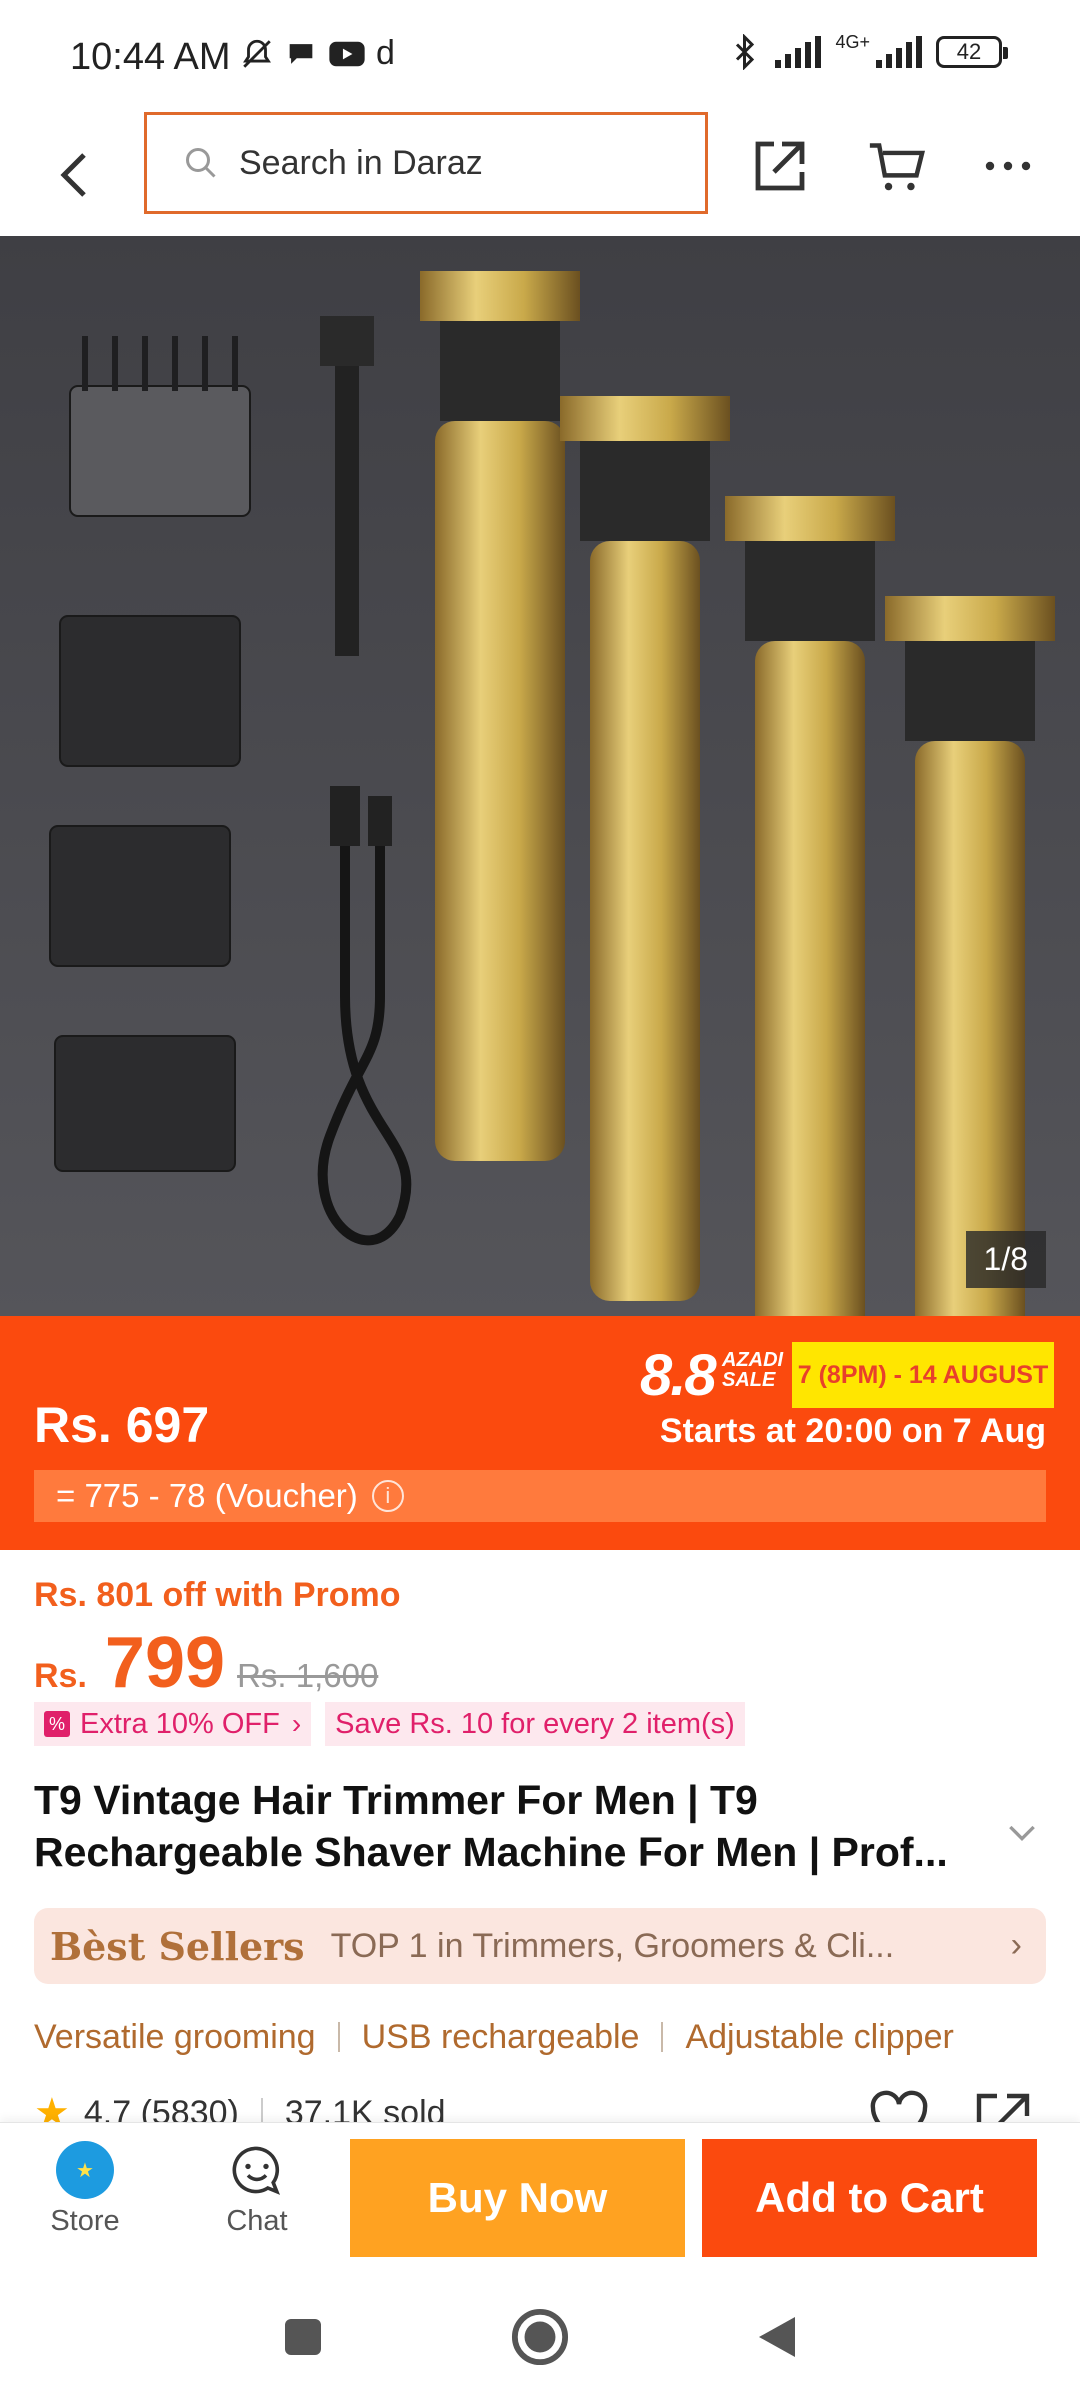 The height and width of the screenshot is (2400, 1080). I want to click on highlight-item: USB rechargeable, so click(500, 2036).